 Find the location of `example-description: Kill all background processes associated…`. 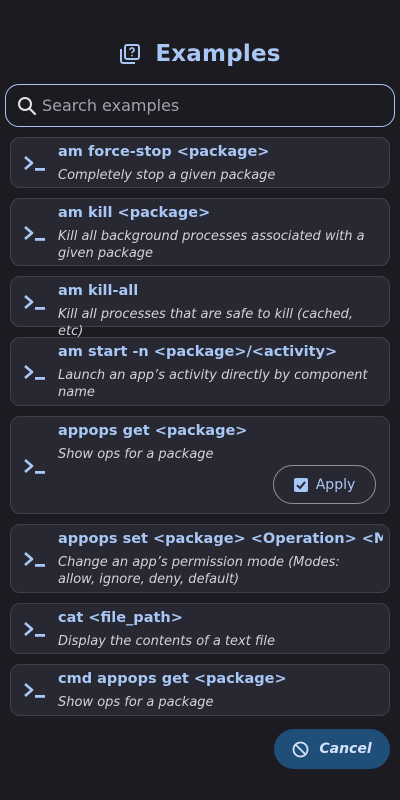

example-description: Kill all background processes associated… is located at coordinates (211, 245).